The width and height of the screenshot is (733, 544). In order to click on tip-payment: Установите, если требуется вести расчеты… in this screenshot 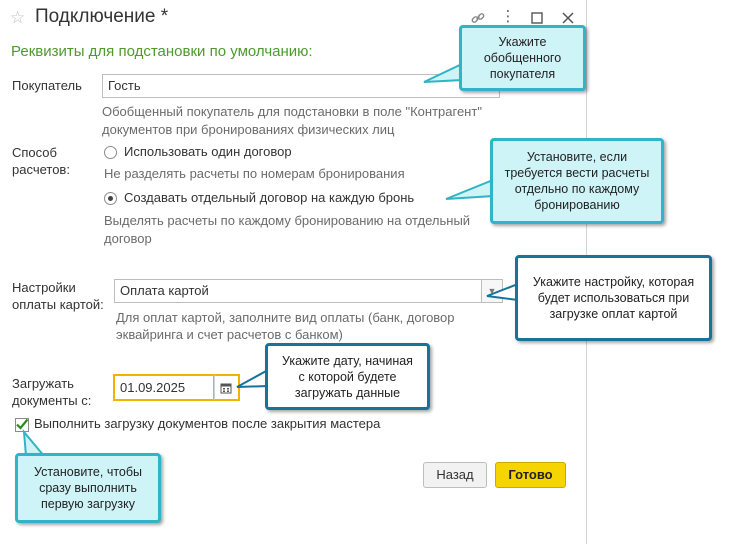, I will do `click(577, 181)`.